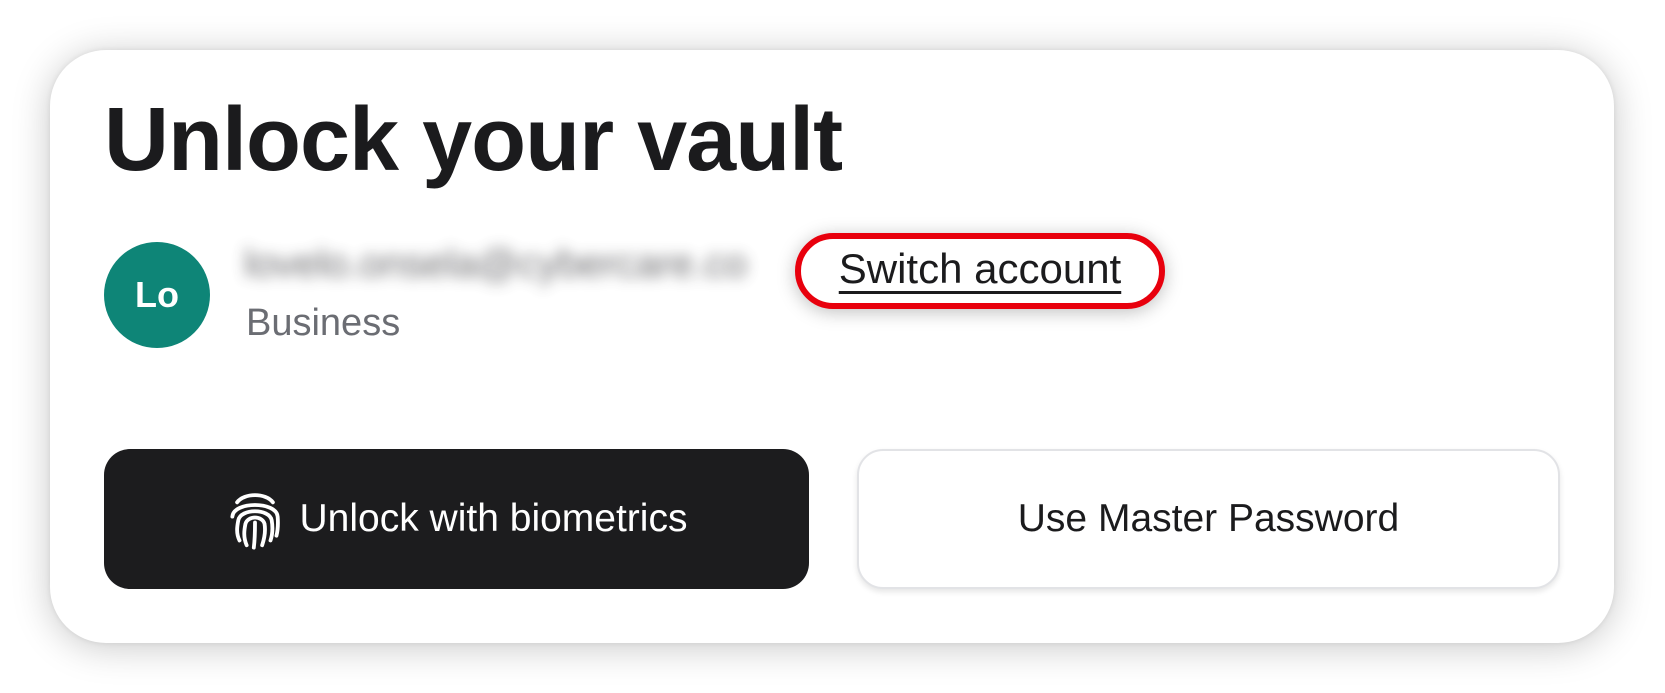  I want to click on switch-account-link: Switch account, so click(980, 271).